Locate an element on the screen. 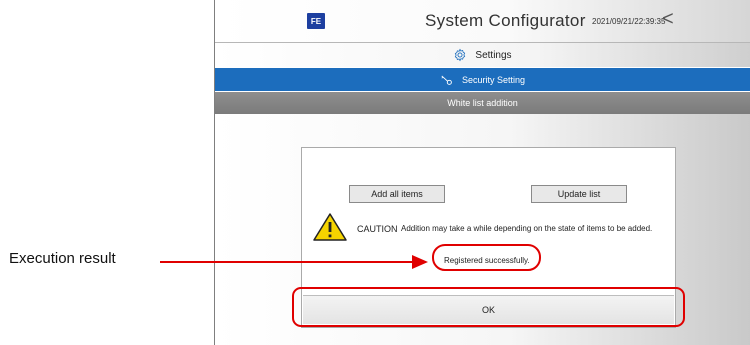 The width and height of the screenshot is (750, 345). settings-label: Settings is located at coordinates (493, 55).